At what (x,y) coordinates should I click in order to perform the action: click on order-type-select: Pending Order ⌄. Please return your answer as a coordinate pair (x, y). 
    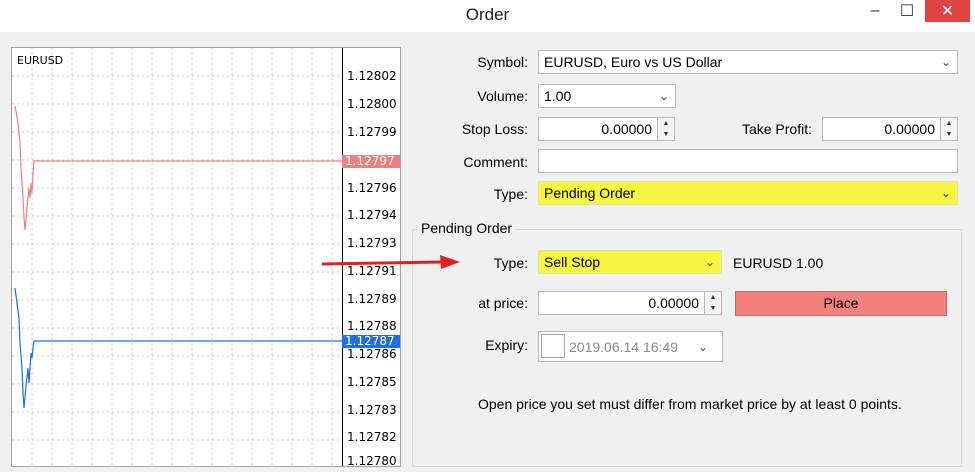
    Looking at the image, I should click on (748, 193).